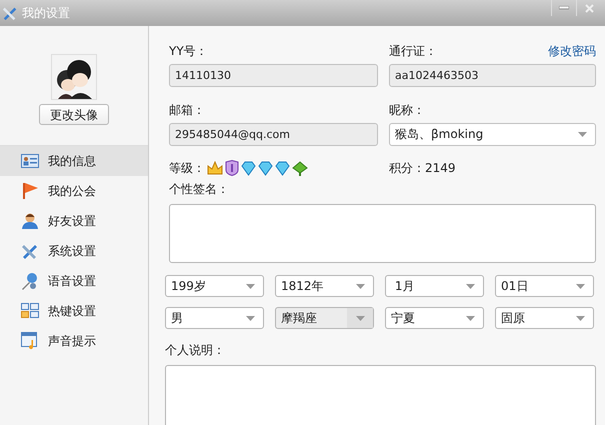  I want to click on id-card-icon, so click(30, 161).